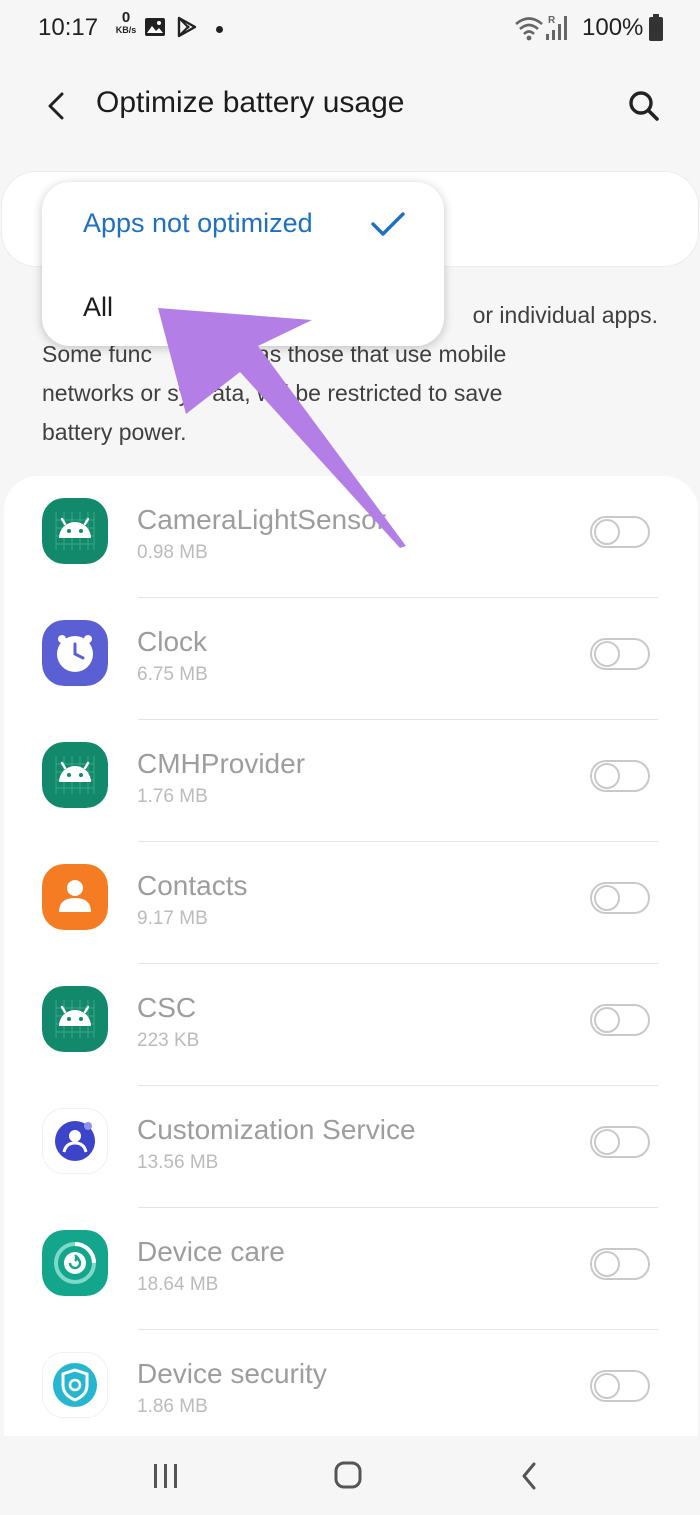 The image size is (700, 1515). I want to click on app-size: 13.56 MB, so click(178, 1162).